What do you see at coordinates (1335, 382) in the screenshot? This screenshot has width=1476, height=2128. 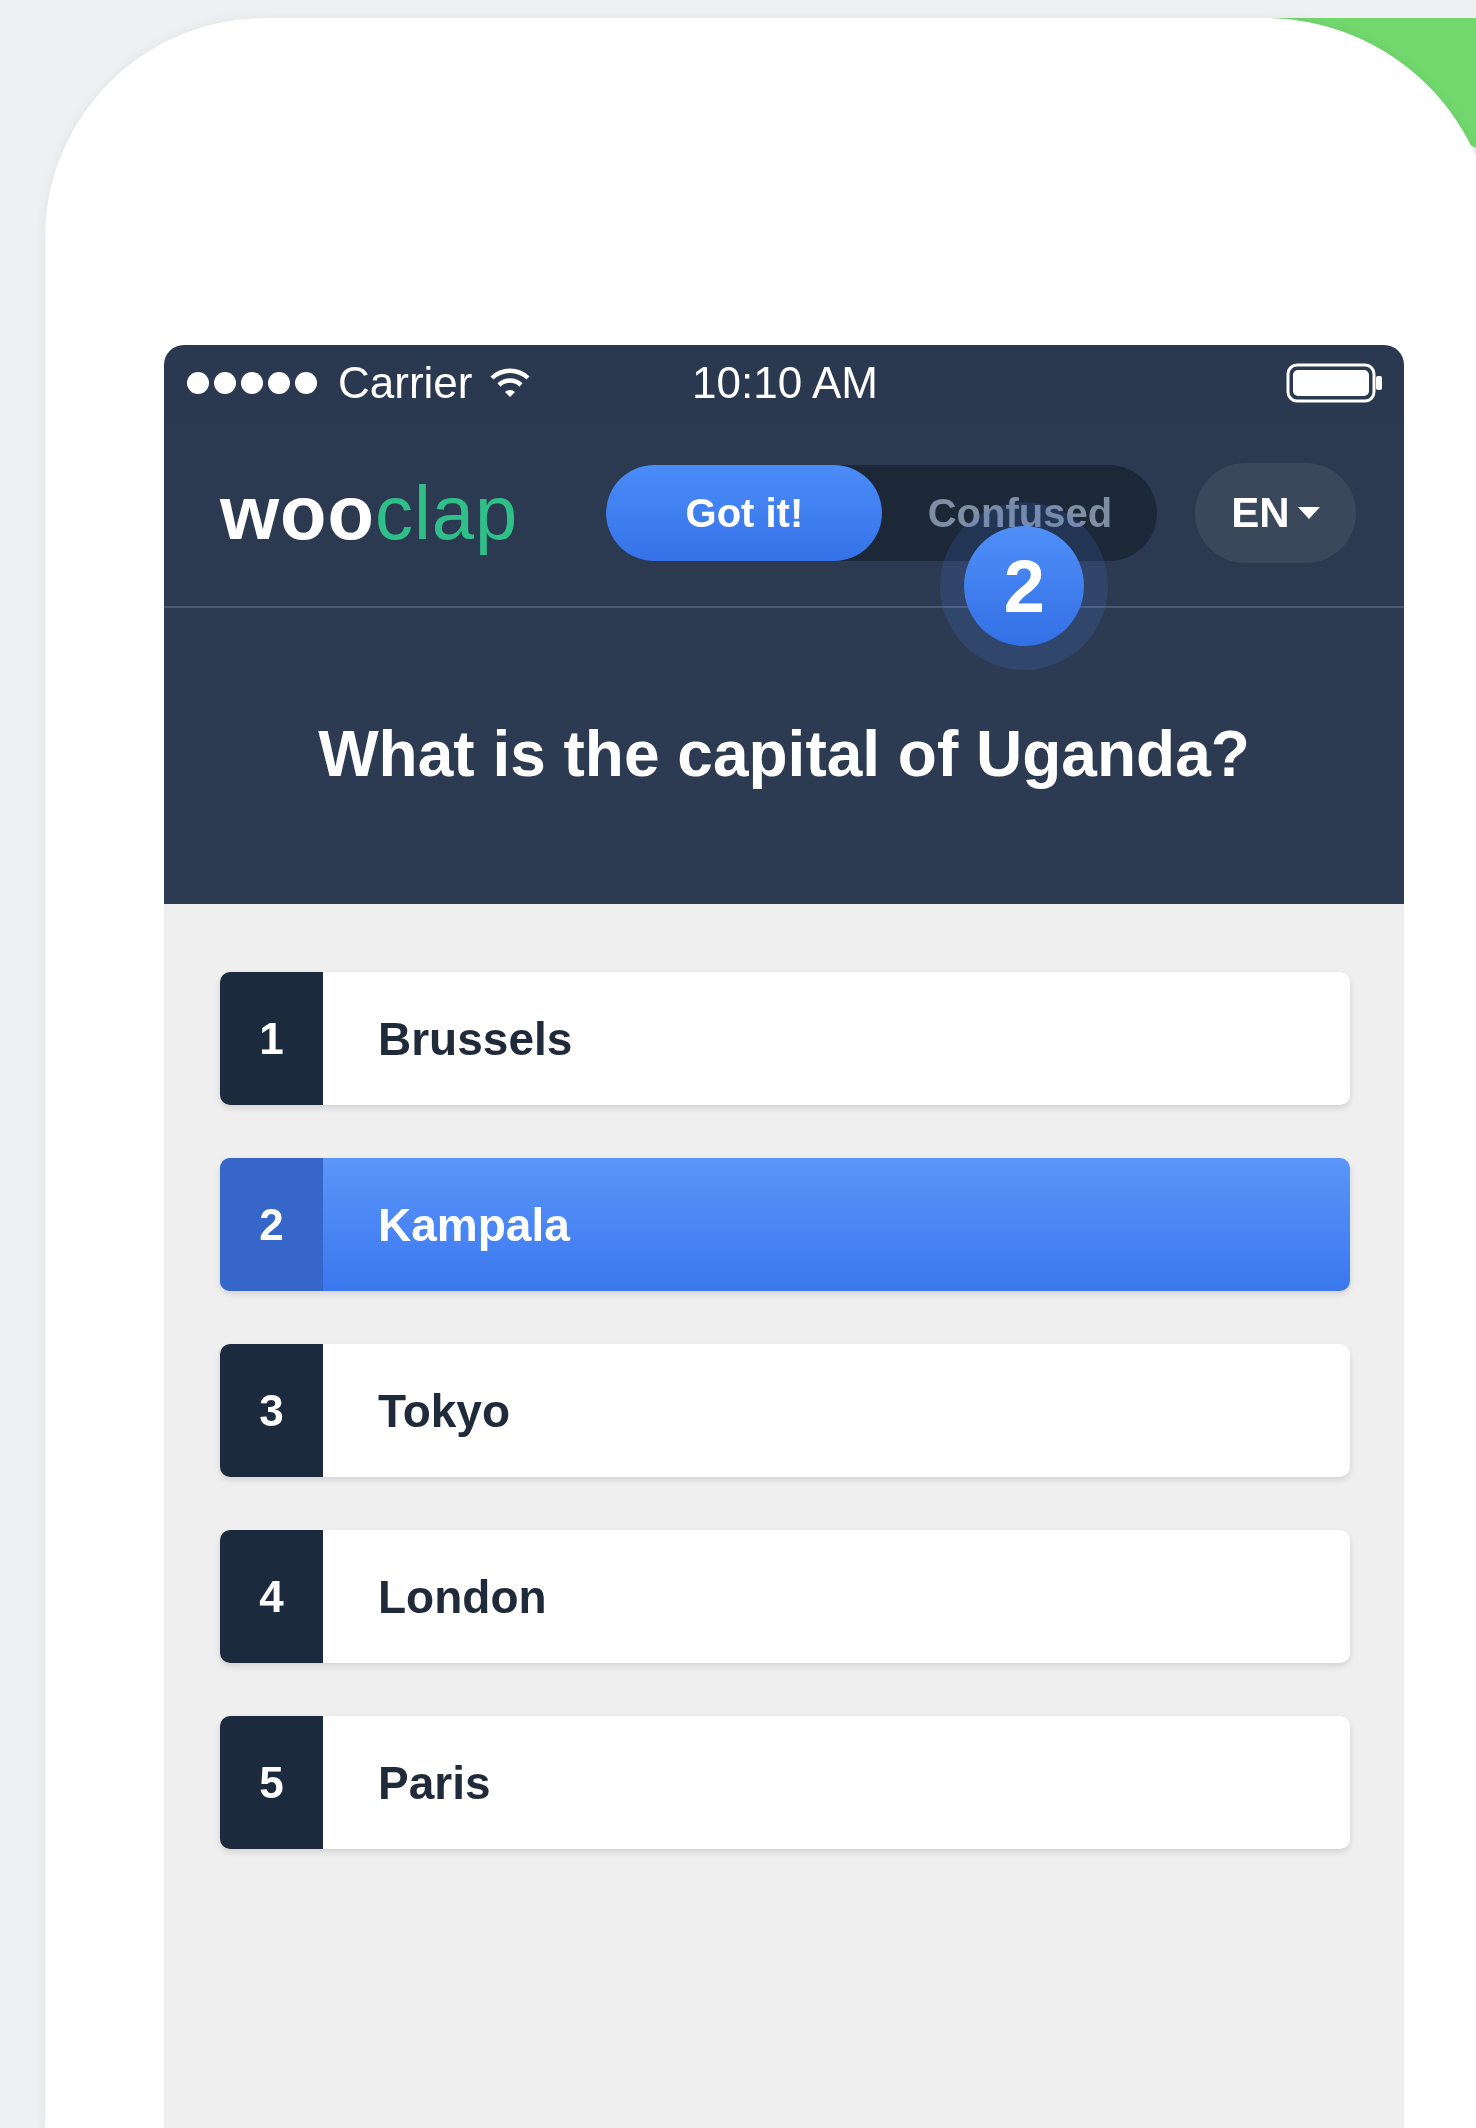 I see `battery-icon` at bounding box center [1335, 382].